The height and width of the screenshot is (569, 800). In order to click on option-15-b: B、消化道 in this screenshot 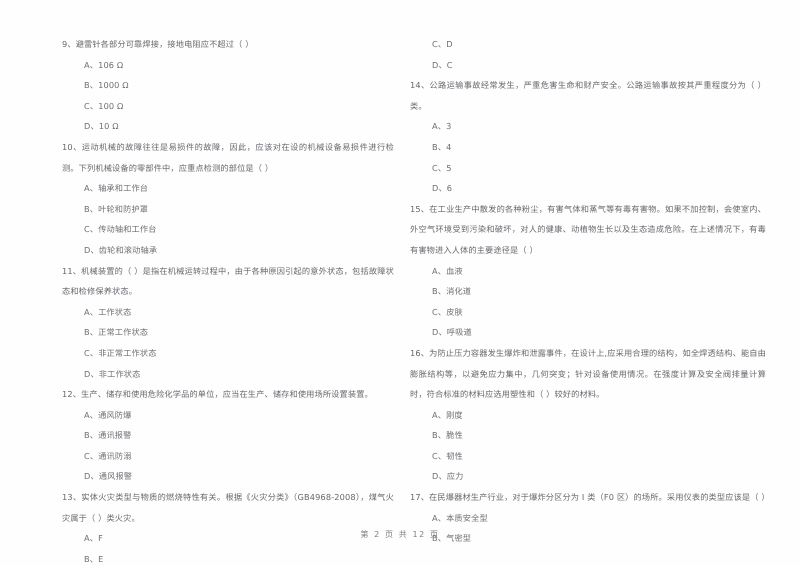, I will do `click(452, 291)`.